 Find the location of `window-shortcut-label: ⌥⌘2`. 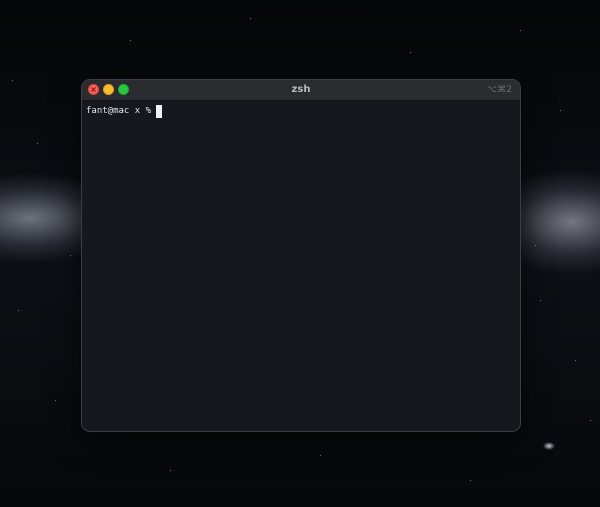

window-shortcut-label: ⌥⌘2 is located at coordinates (499, 90).